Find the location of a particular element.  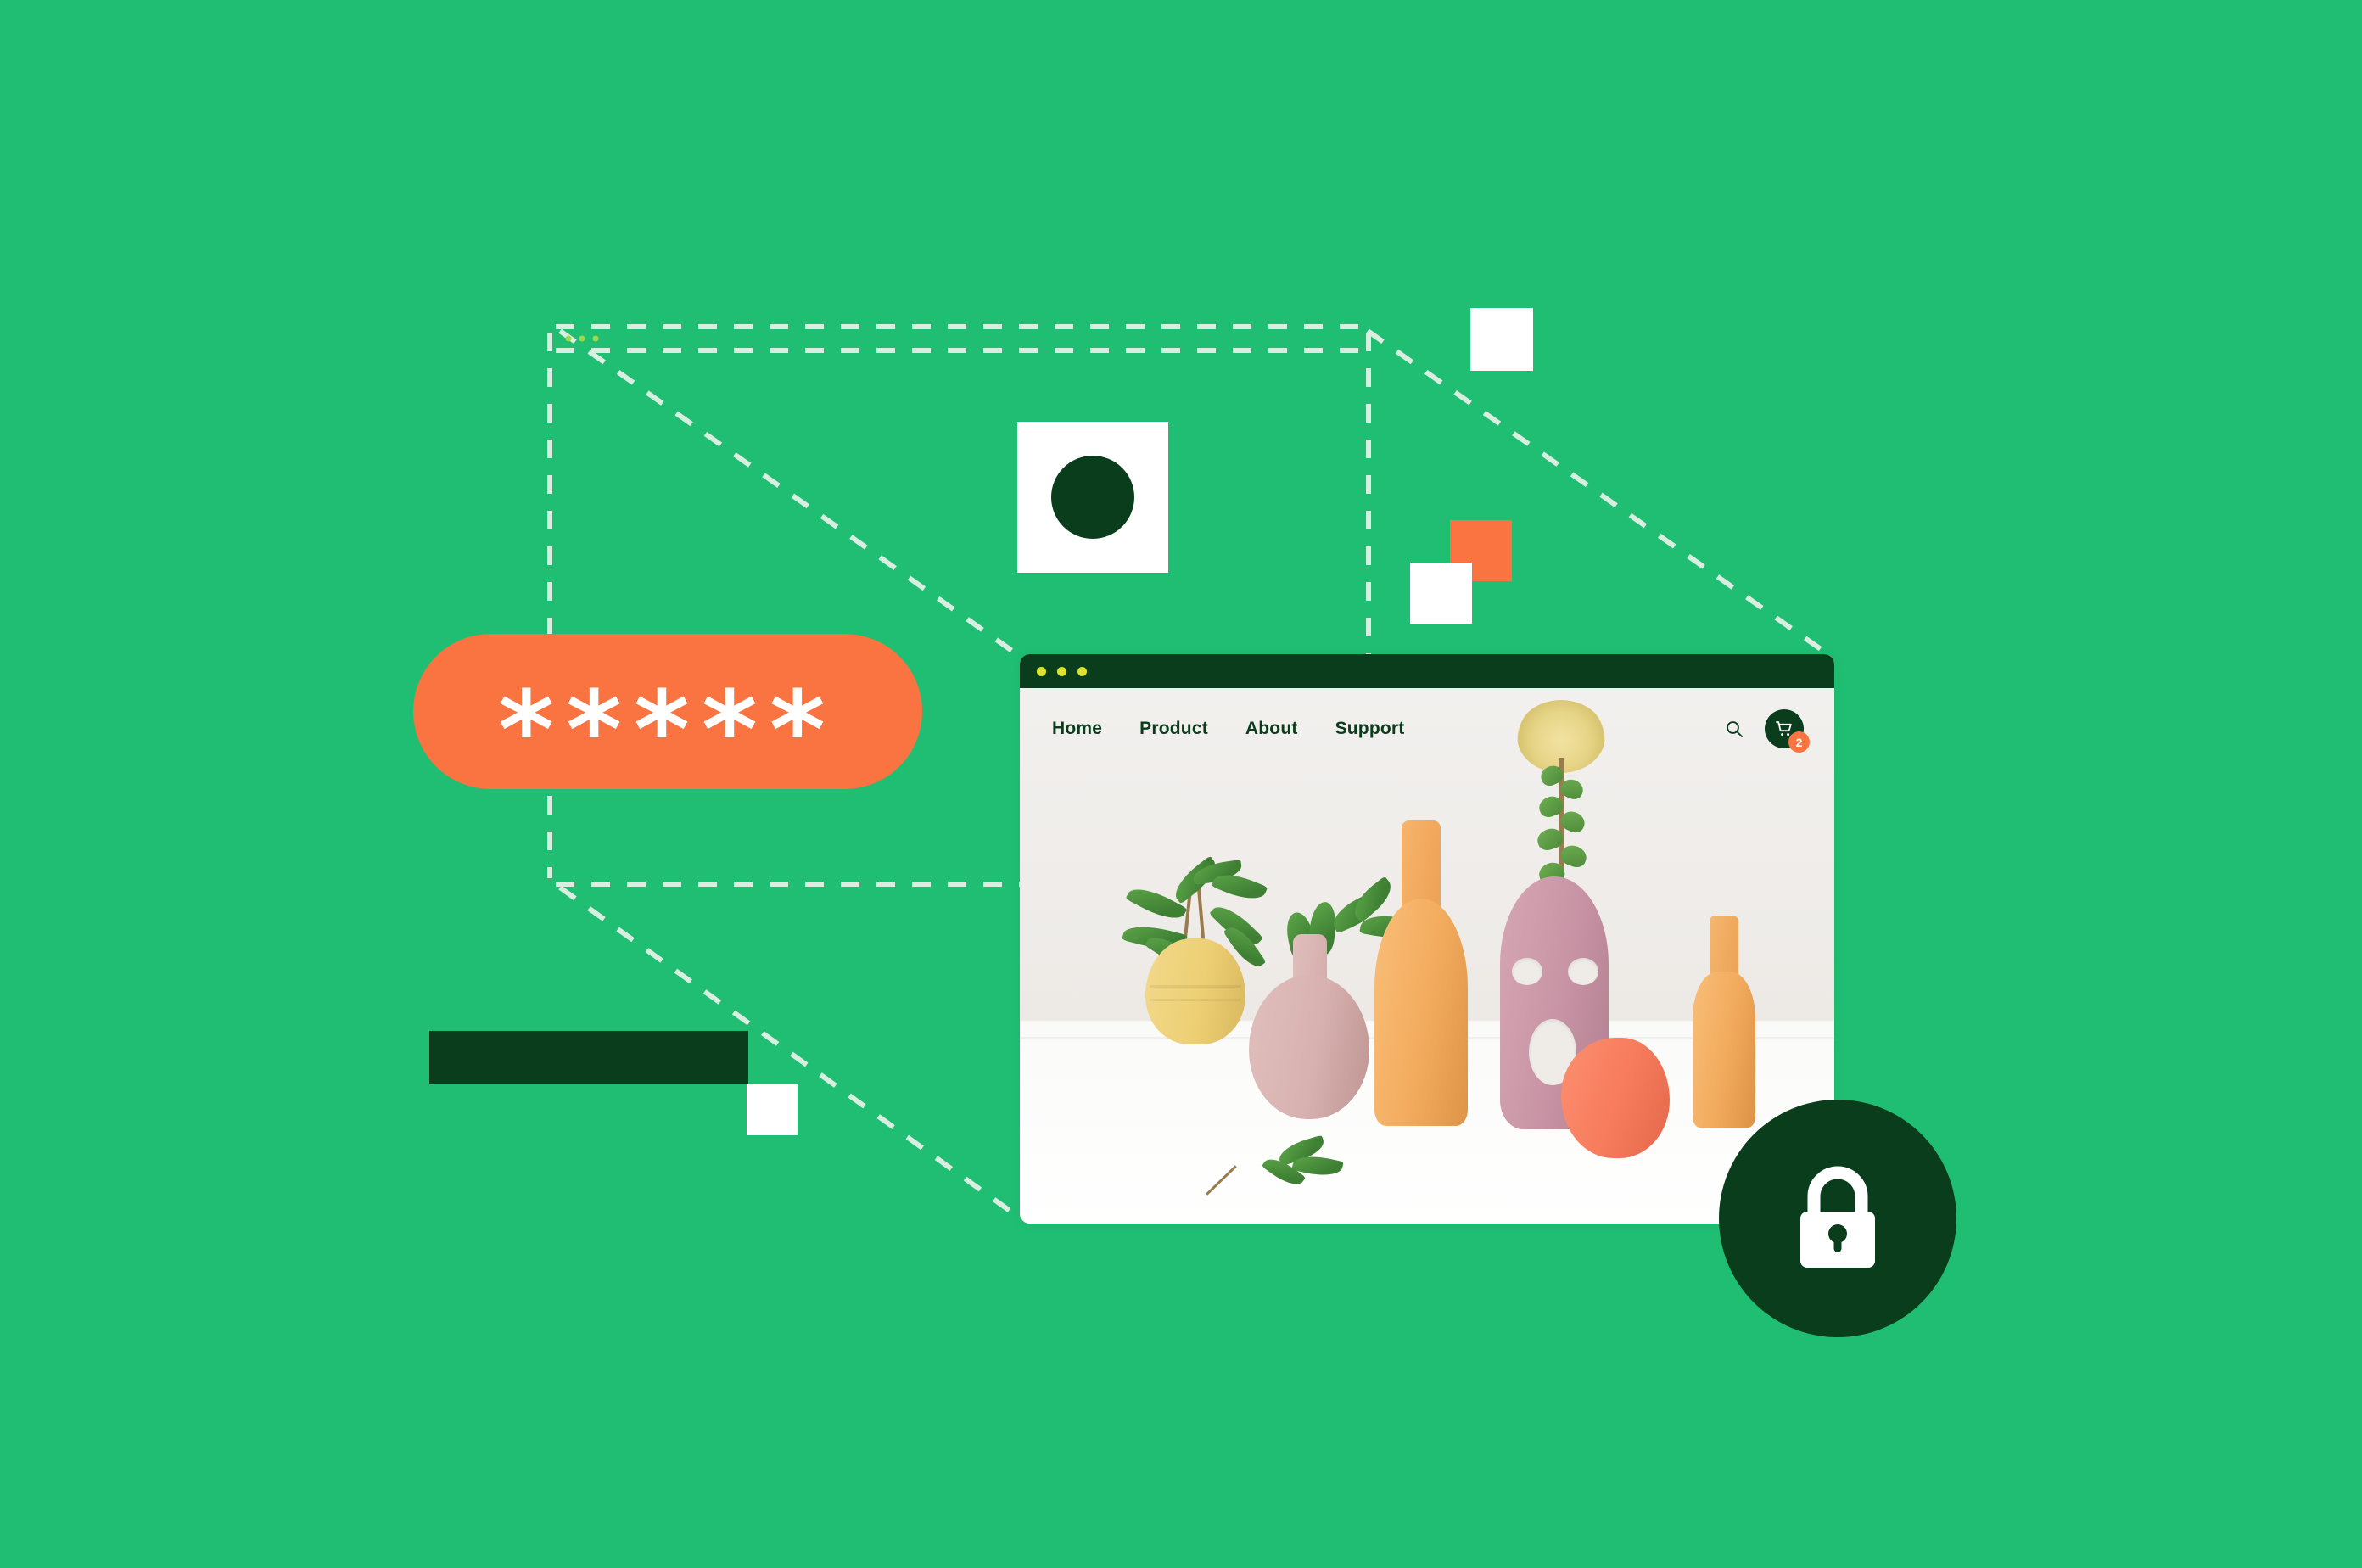

vase-pink-bulb is located at coordinates (1309, 1027).